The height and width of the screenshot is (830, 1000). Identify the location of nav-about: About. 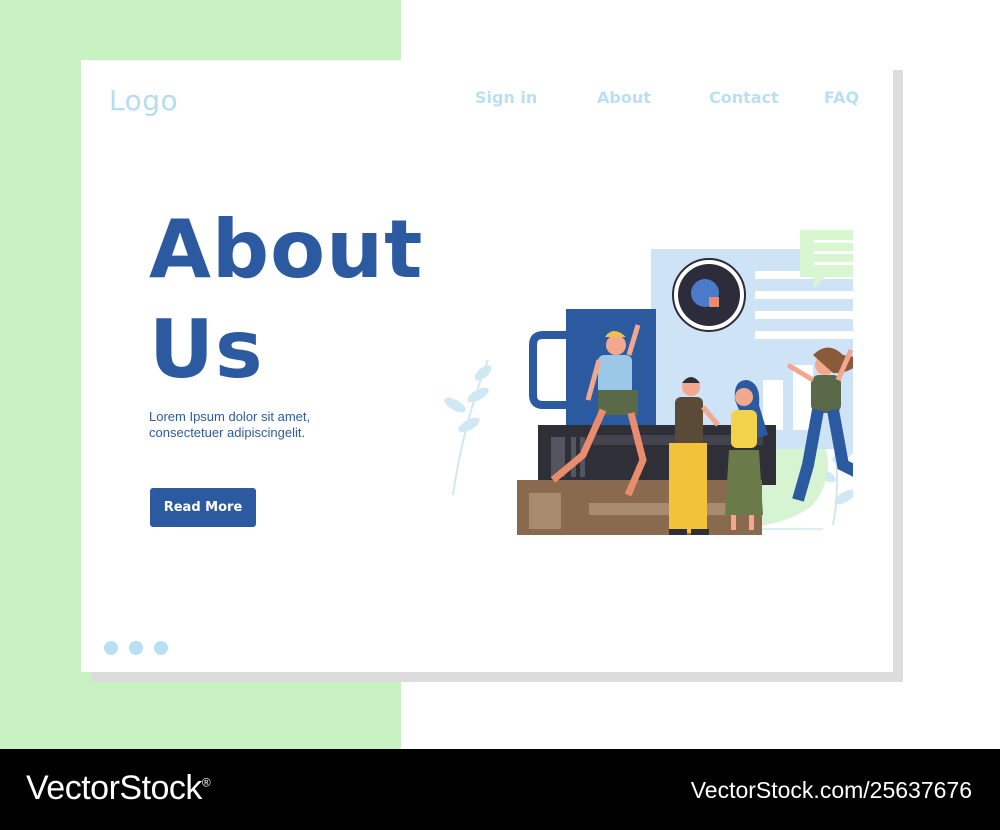
(624, 97).